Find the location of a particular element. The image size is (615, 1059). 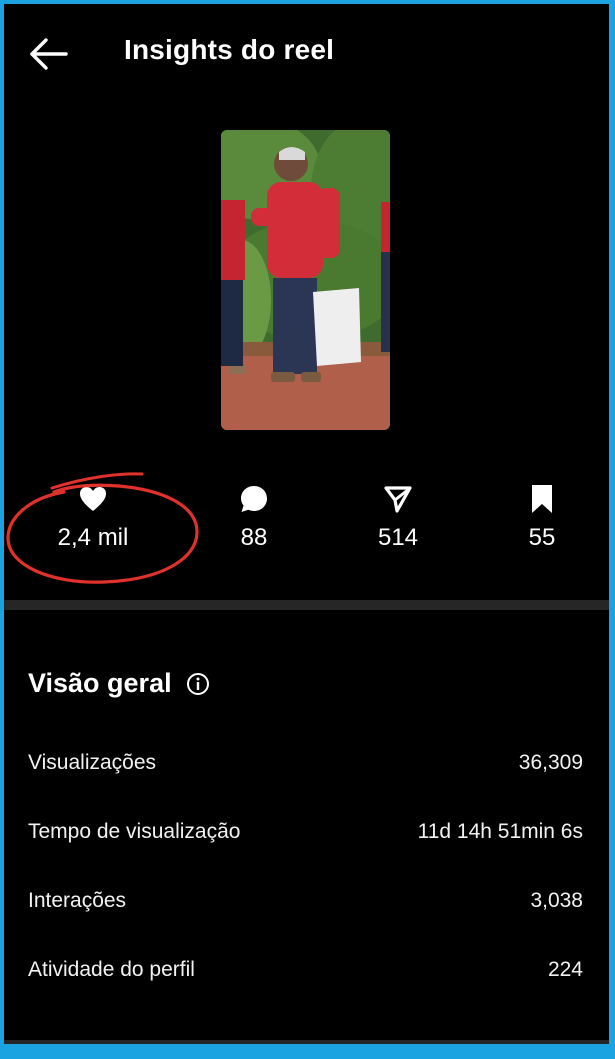

engagement-stats: 2,4 mil 88 514 55 is located at coordinates (306, 537).